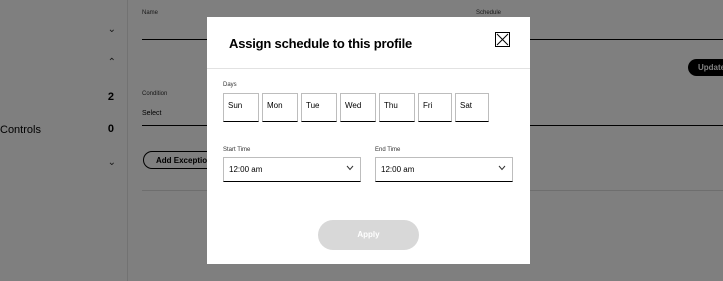  Describe the element at coordinates (397, 107) in the screenshot. I see `day-thu: Thu` at that location.